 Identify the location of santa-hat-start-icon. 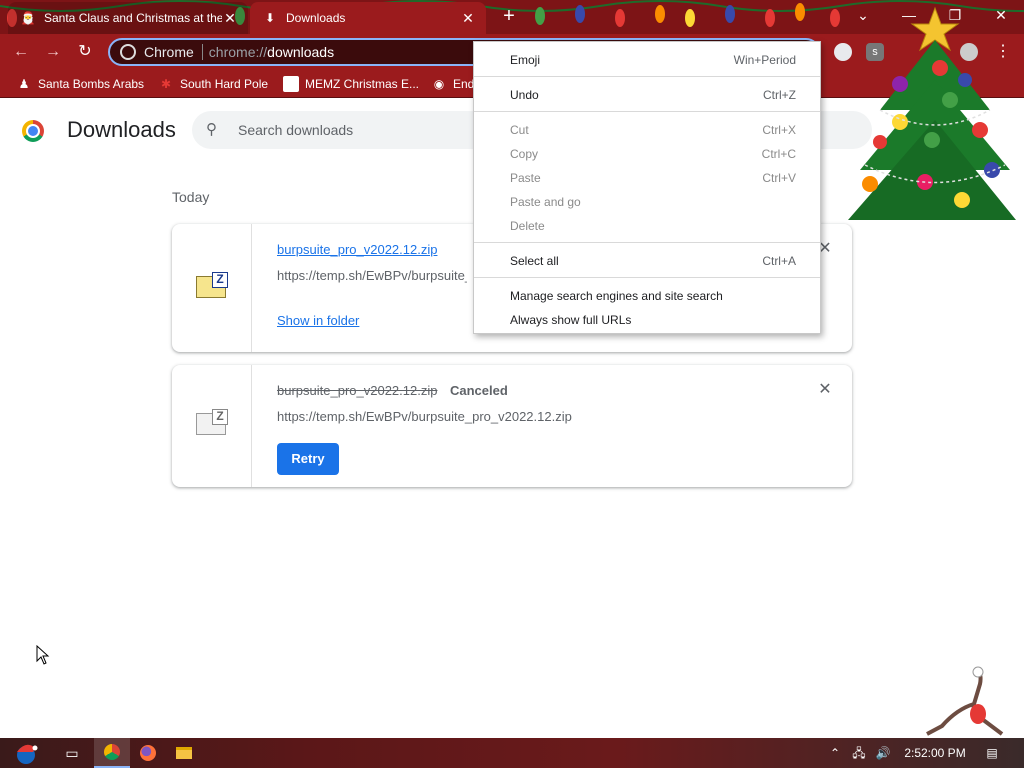
(27, 754).